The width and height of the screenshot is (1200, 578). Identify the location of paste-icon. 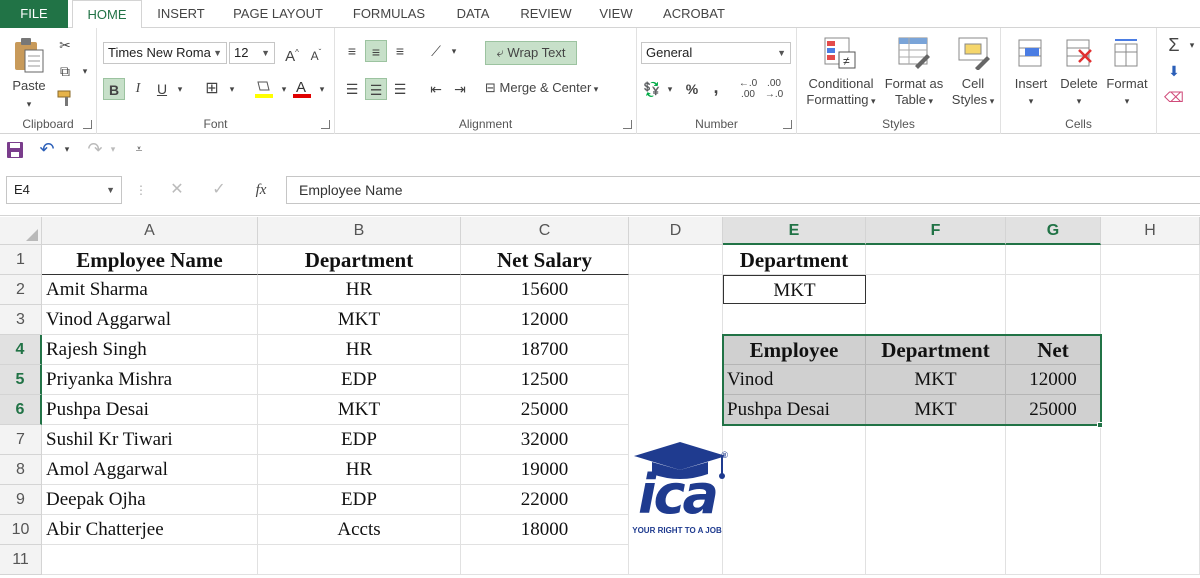
(29, 56).